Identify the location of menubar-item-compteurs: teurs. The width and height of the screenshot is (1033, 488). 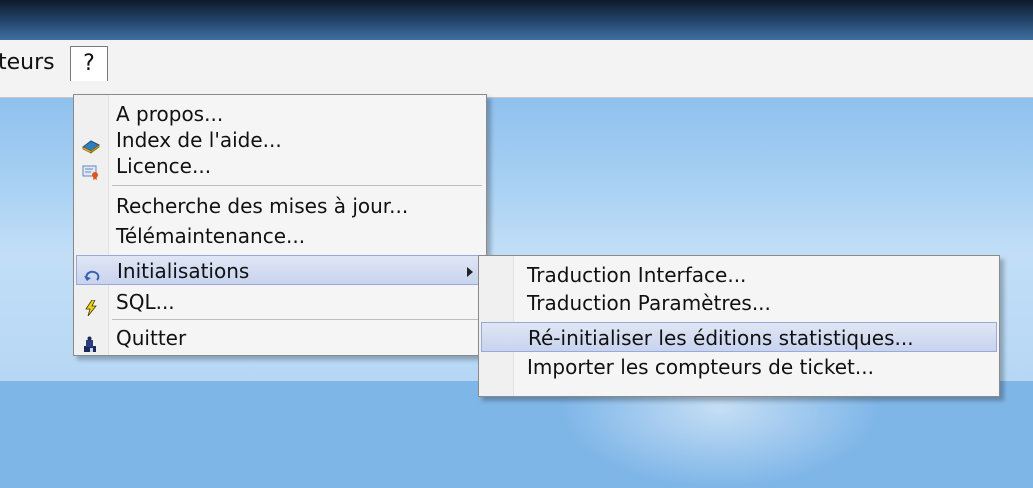
(29, 63).